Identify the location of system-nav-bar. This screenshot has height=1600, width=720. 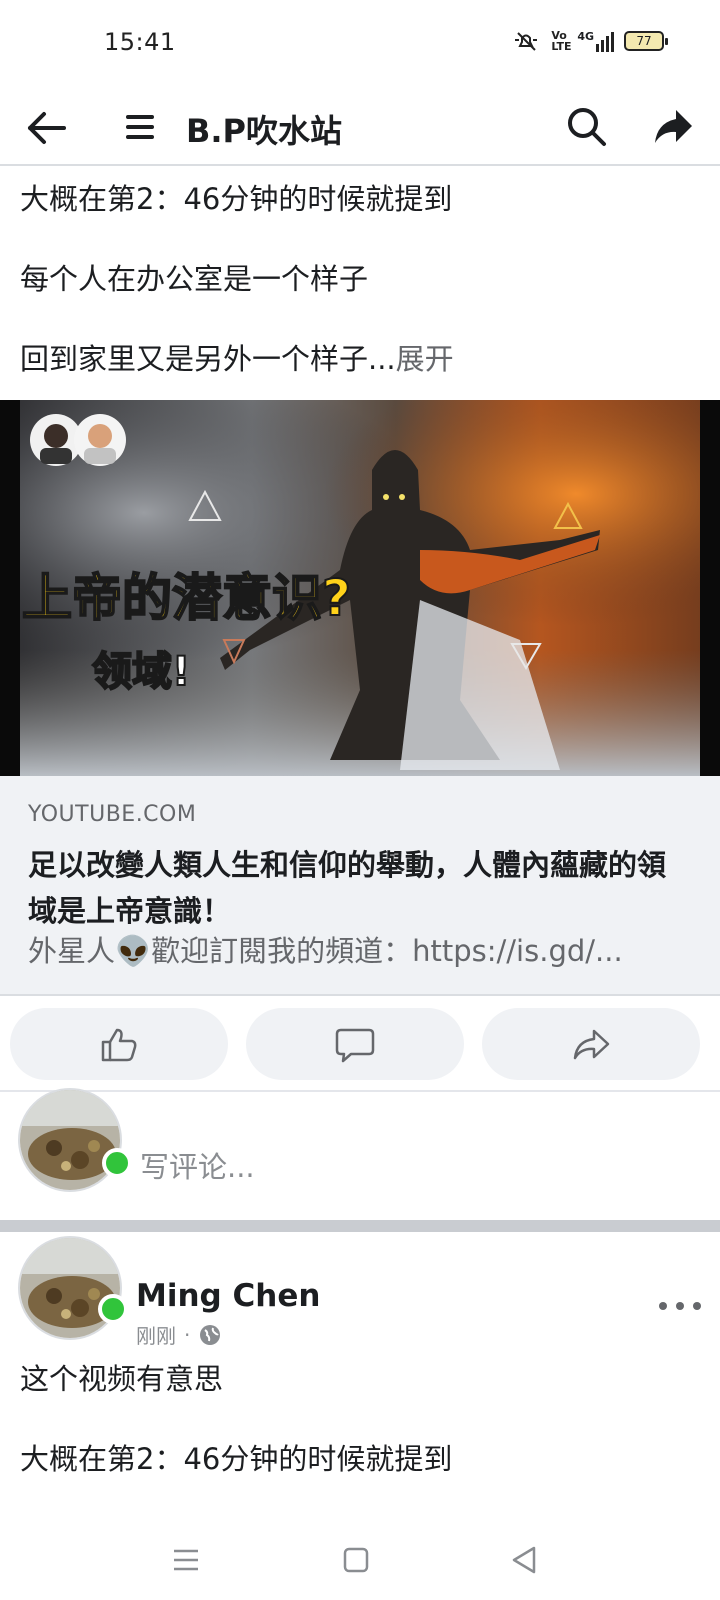
(360, 1560).